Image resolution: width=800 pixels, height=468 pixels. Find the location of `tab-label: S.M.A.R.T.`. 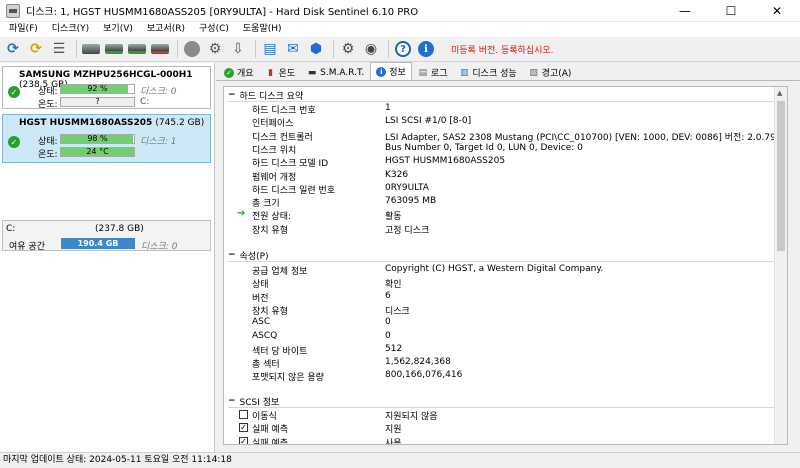

tab-label: S.M.A.R.T. is located at coordinates (342, 72).